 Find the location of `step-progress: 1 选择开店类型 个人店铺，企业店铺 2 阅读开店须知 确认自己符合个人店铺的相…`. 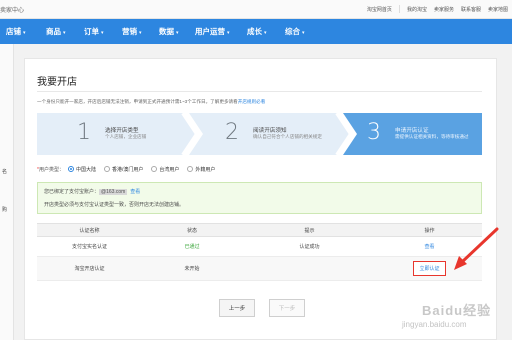

step-progress: 1 选择开店类型 个人店铺，企业店铺 2 阅读开店须知 确认自己符合个人店铺的相… is located at coordinates (259, 134).